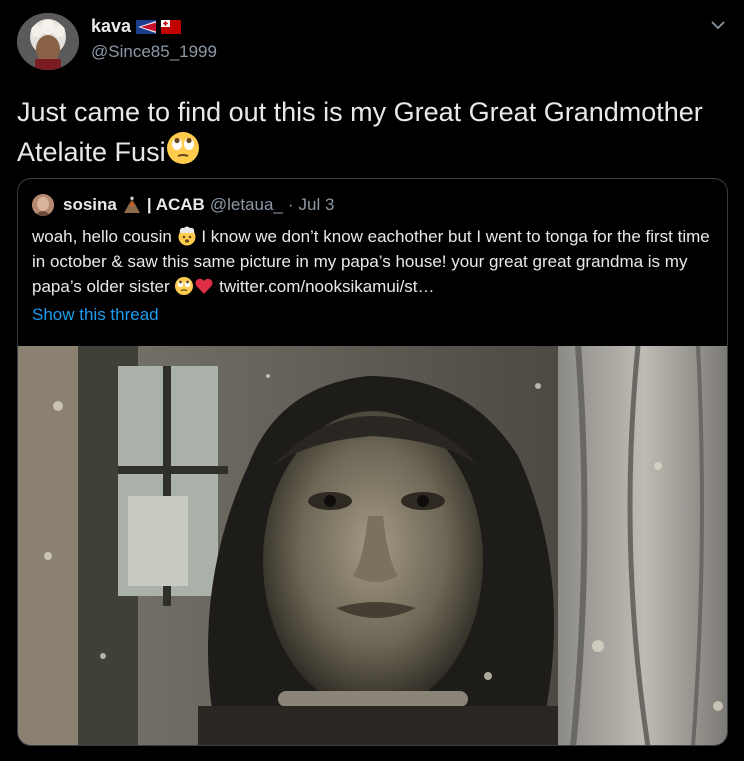 The width and height of the screenshot is (744, 761). Describe the element at coordinates (184, 286) in the screenshot. I see `face-with-rolling-eyes-small-icon` at that location.